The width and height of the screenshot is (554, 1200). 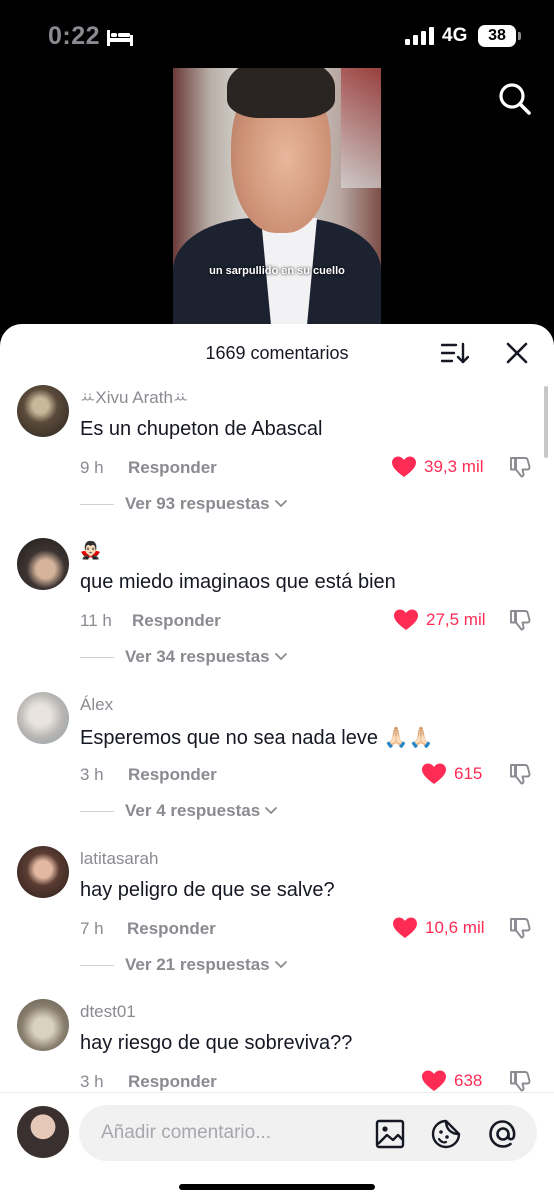 What do you see at coordinates (452, 1081) in the screenshot?
I see `like-button: 638` at bounding box center [452, 1081].